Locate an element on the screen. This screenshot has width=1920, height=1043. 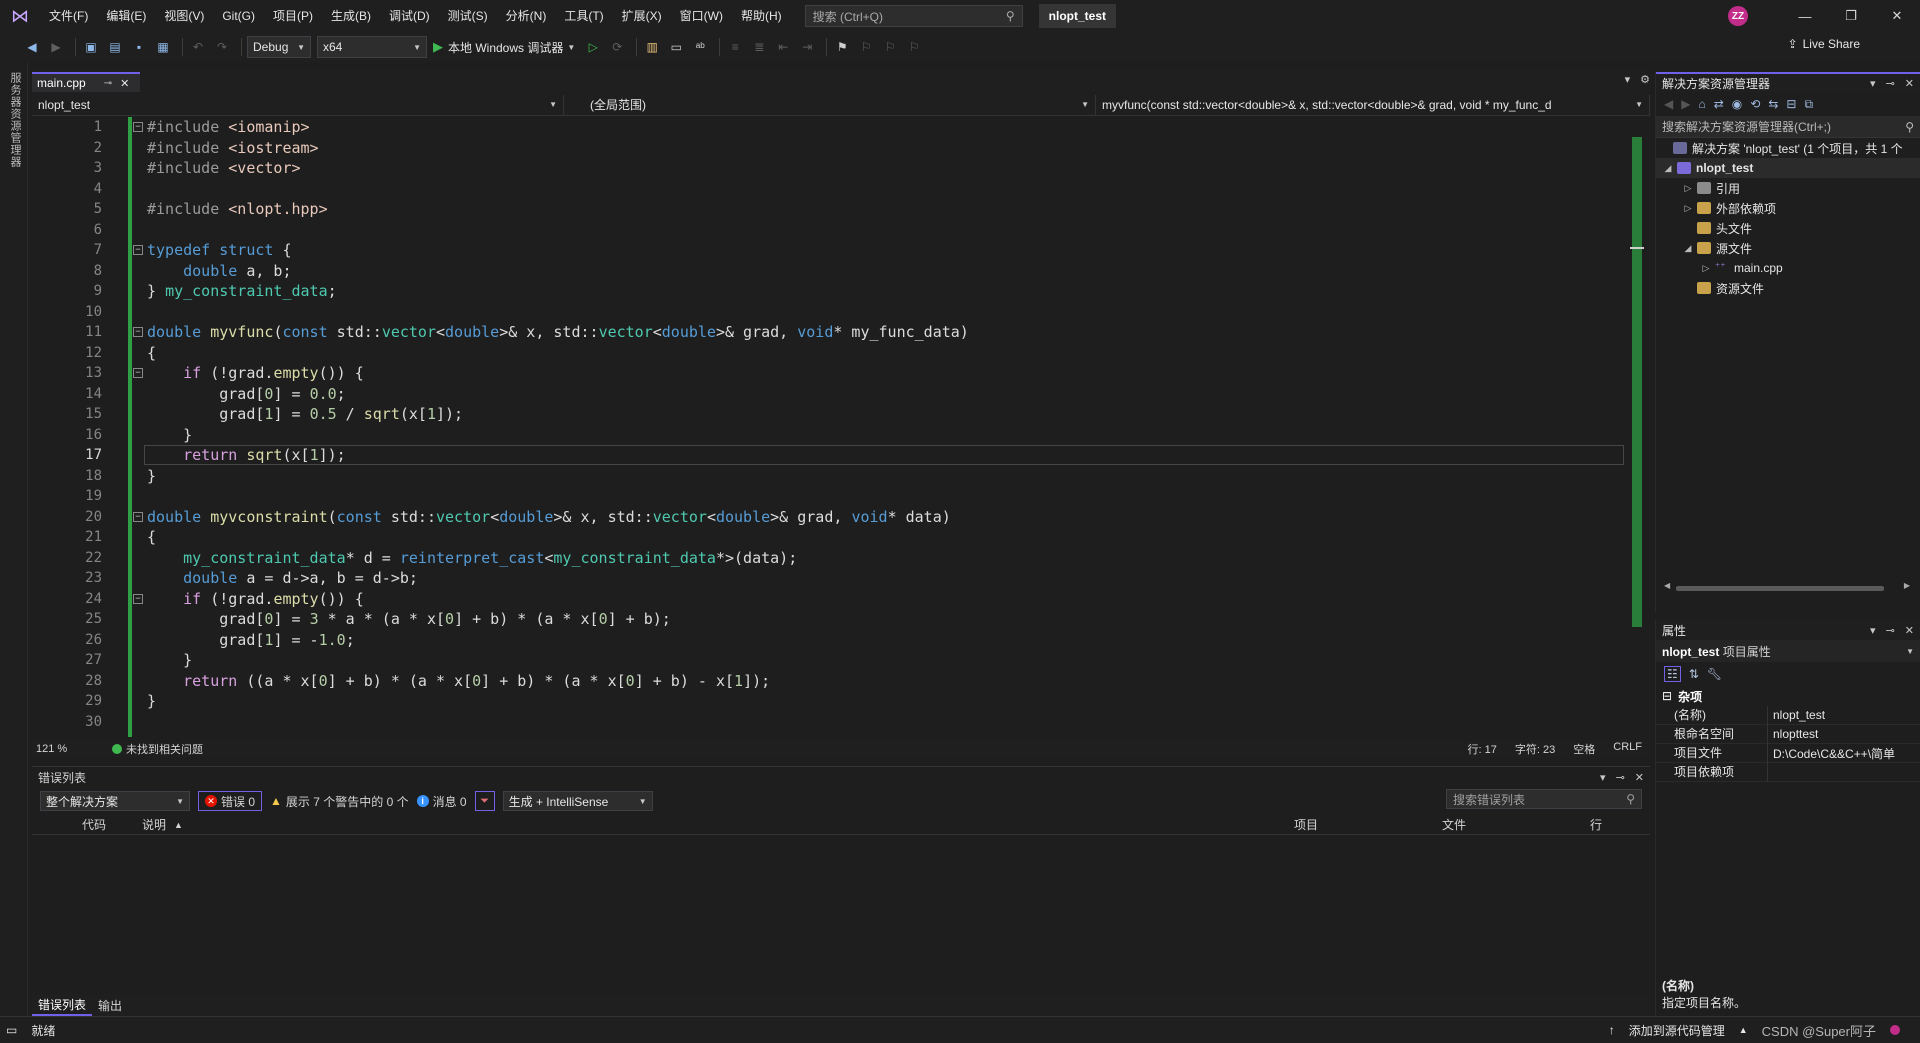
property-row: (名称) nlopt_test is located at coordinates (1788, 715).